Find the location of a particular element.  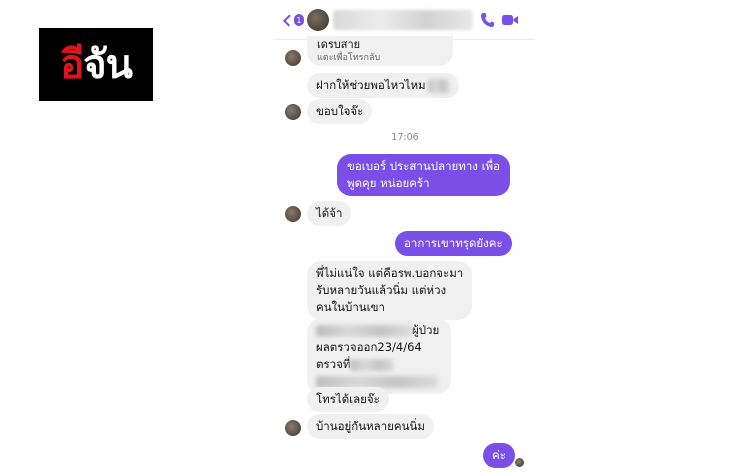

message-text: ค่ะ is located at coordinates (499, 455).